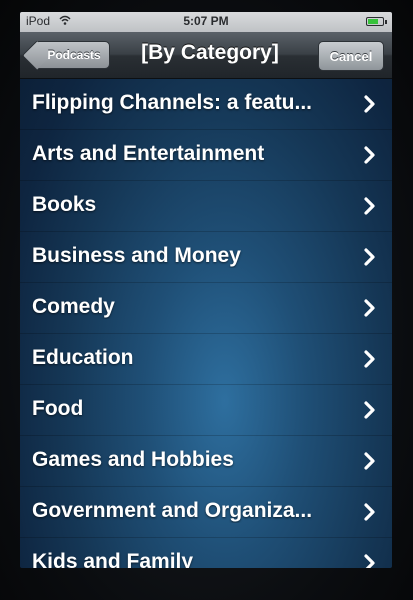 Image resolution: width=413 pixels, height=600 pixels. Describe the element at coordinates (133, 459) in the screenshot. I see `list-item-label: Games and Hobbies` at that location.